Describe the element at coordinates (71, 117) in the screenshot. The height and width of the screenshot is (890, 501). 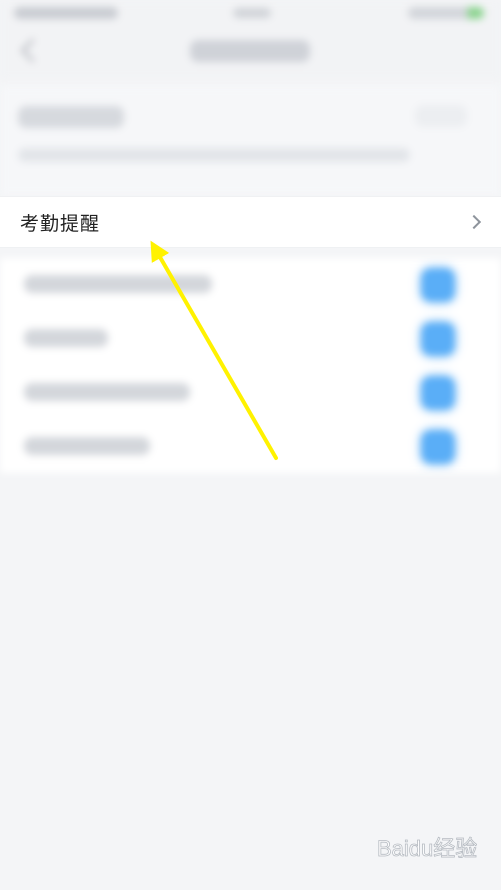
I see `top-setting-label-blur` at that location.